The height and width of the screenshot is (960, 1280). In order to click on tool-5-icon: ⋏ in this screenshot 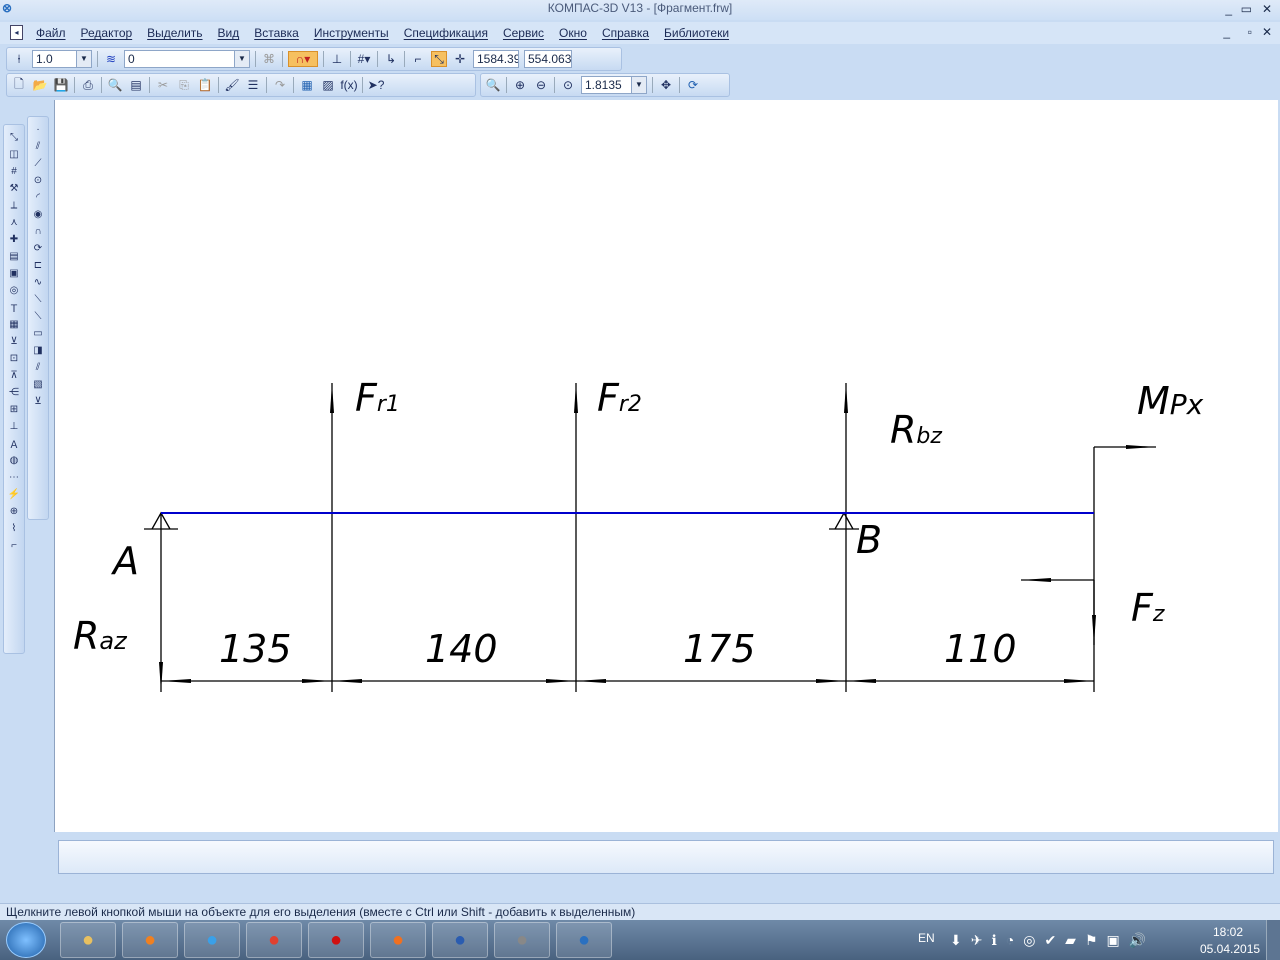, I will do `click(14, 222)`.